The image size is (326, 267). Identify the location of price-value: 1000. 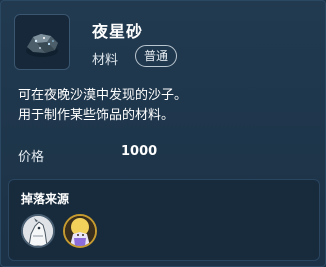
(139, 151).